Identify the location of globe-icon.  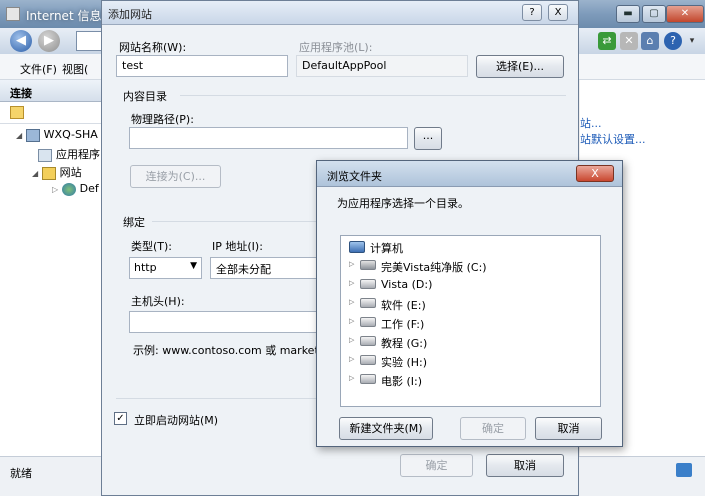
(68, 189).